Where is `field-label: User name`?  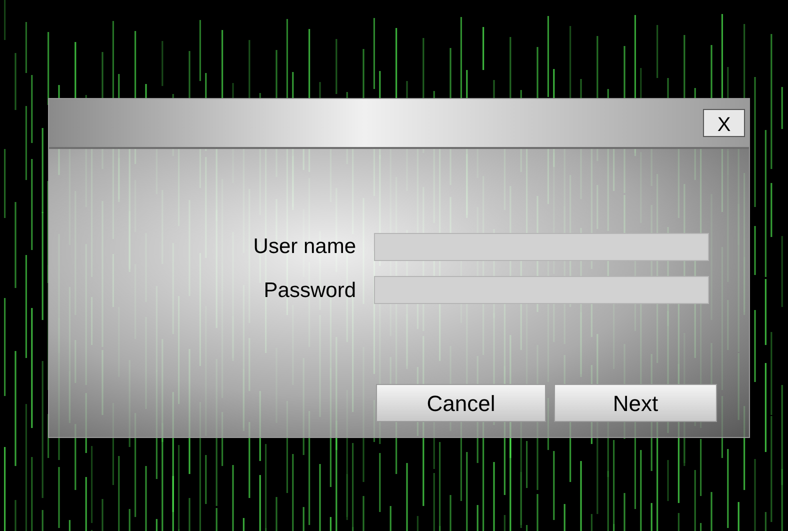
field-label: User name is located at coordinates (304, 247).